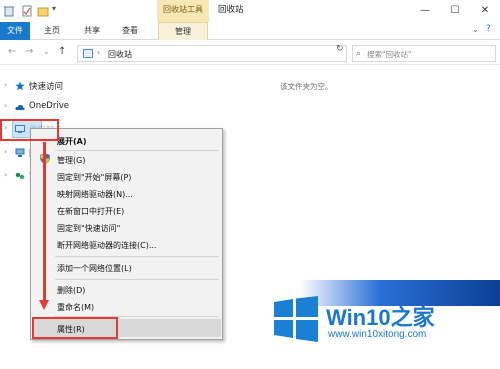  I want to click on ribbon-tabs: 文件 主页 共享 查看 管理 ⌄ ?, so click(250, 31).